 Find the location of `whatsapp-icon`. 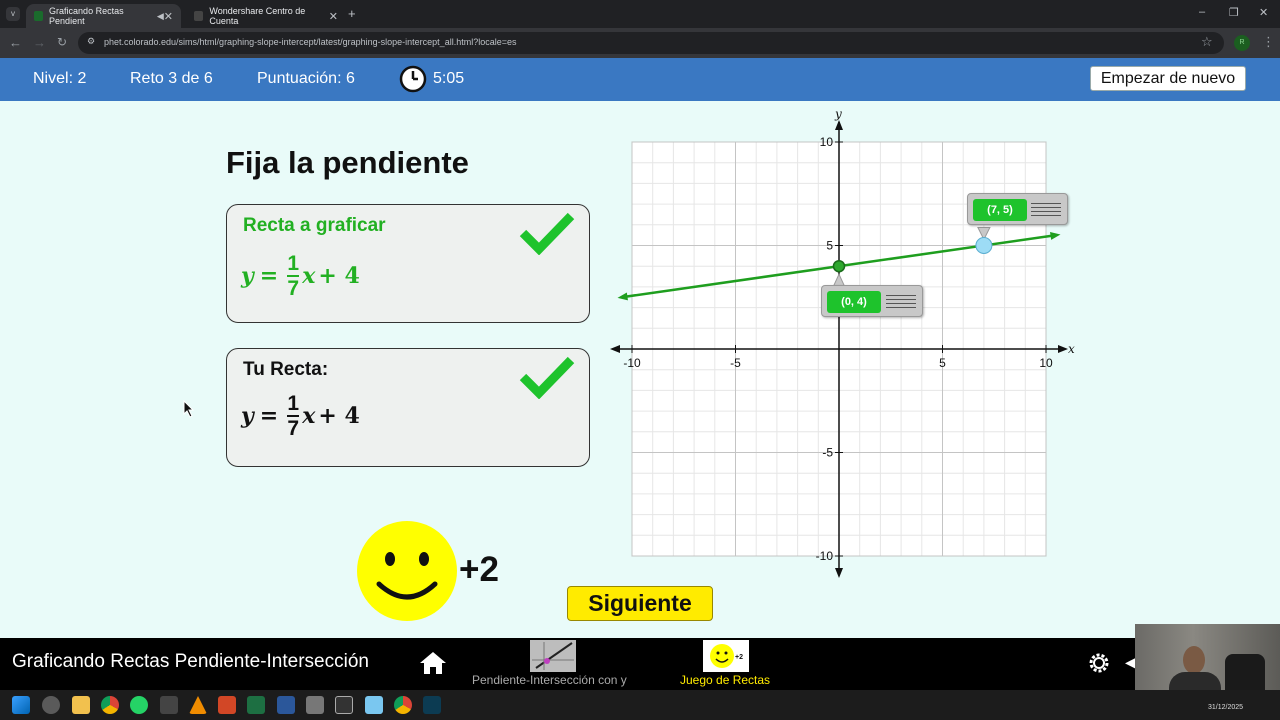

whatsapp-icon is located at coordinates (139, 705).